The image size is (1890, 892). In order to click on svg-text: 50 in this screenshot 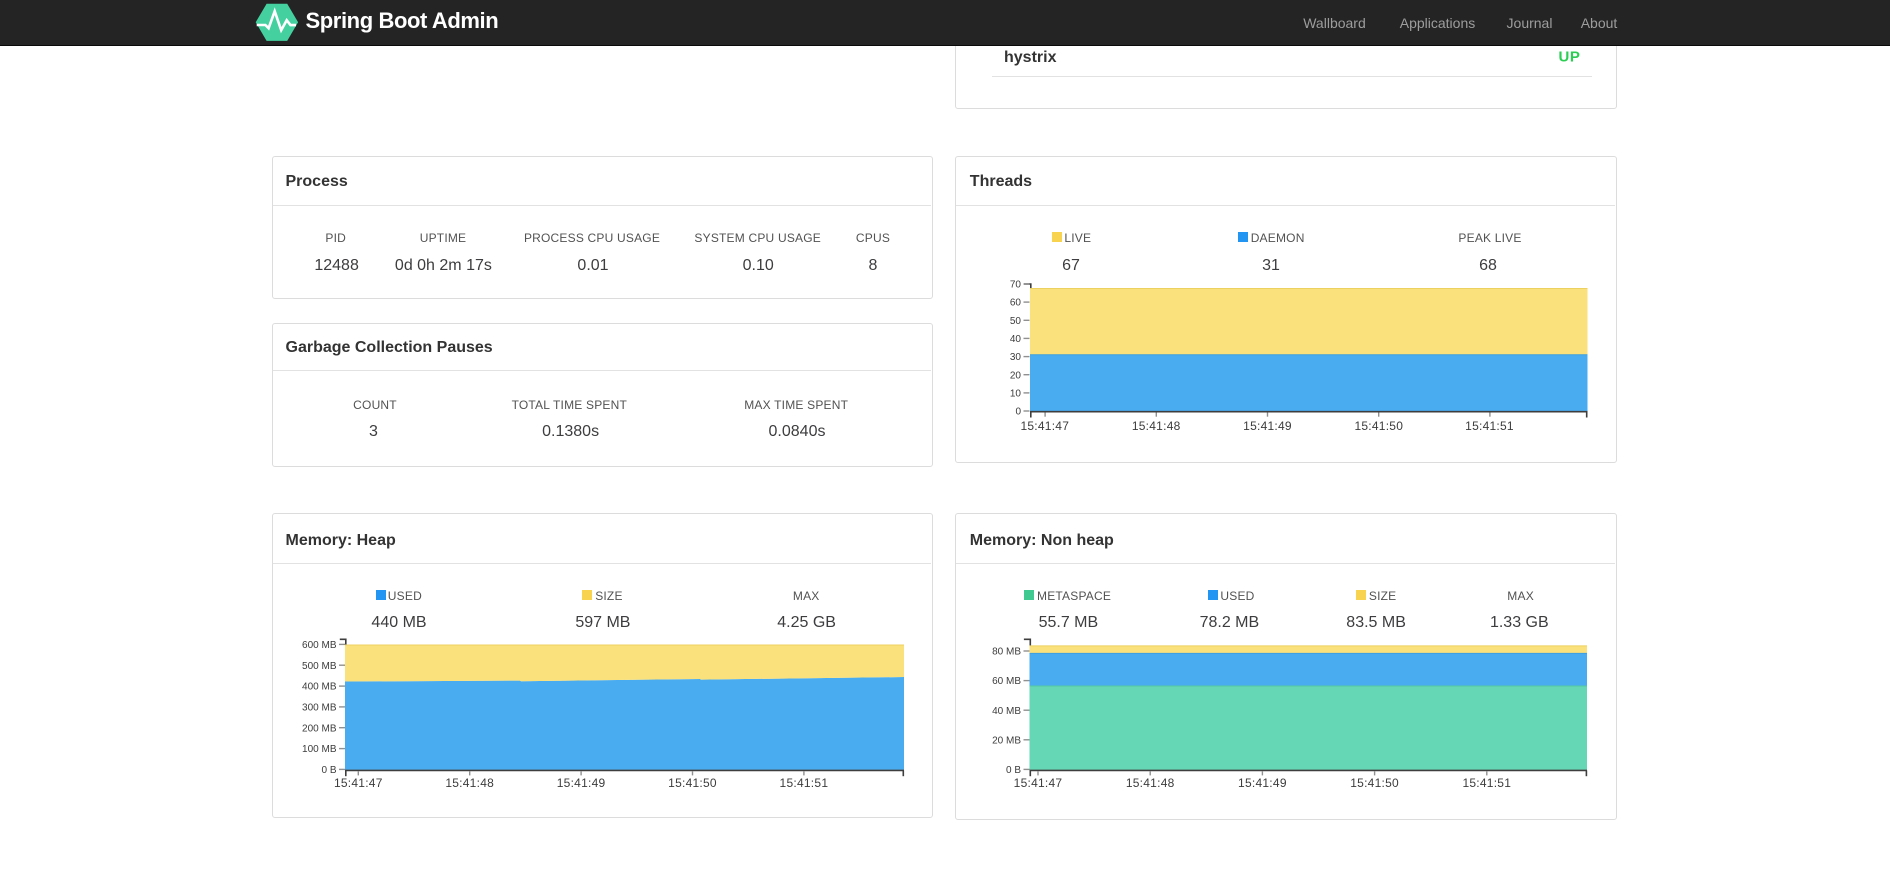, I will do `click(1016, 321)`.